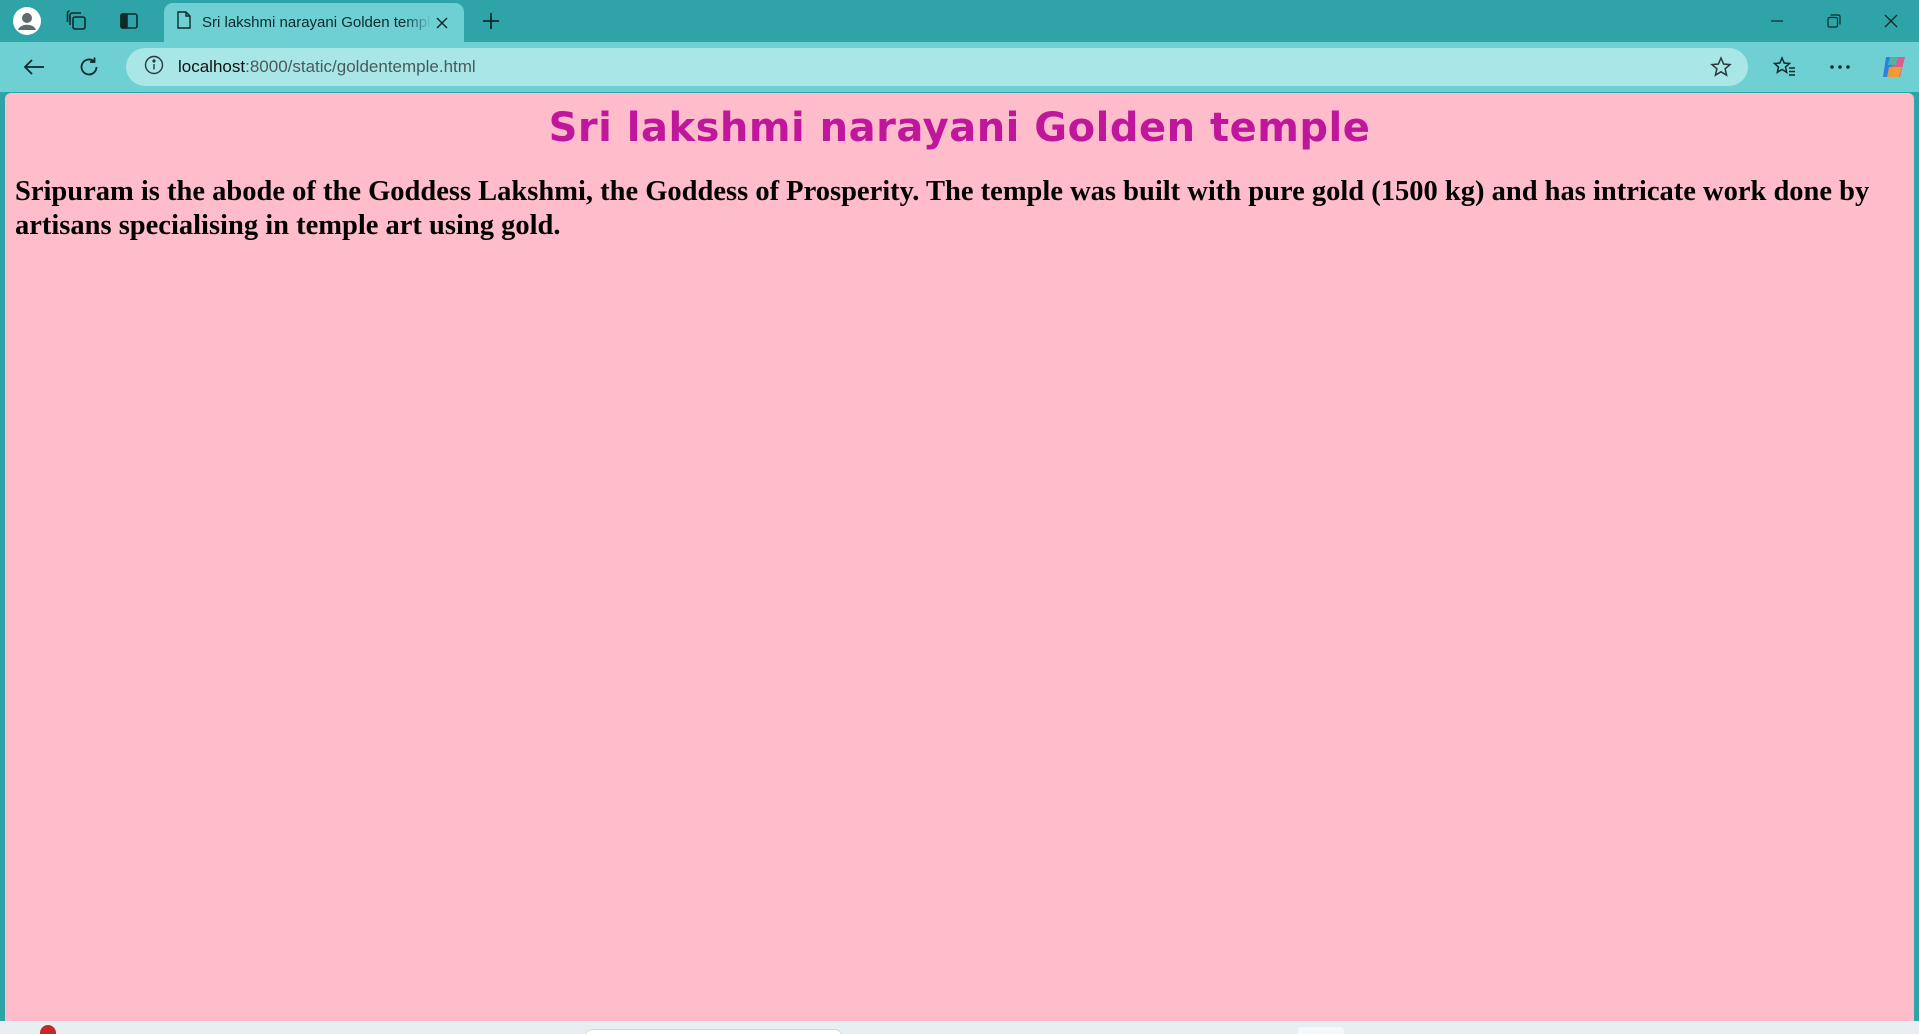 This screenshot has width=1919, height=1034. What do you see at coordinates (442, 23) in the screenshot?
I see `close-tab-icon` at bounding box center [442, 23].